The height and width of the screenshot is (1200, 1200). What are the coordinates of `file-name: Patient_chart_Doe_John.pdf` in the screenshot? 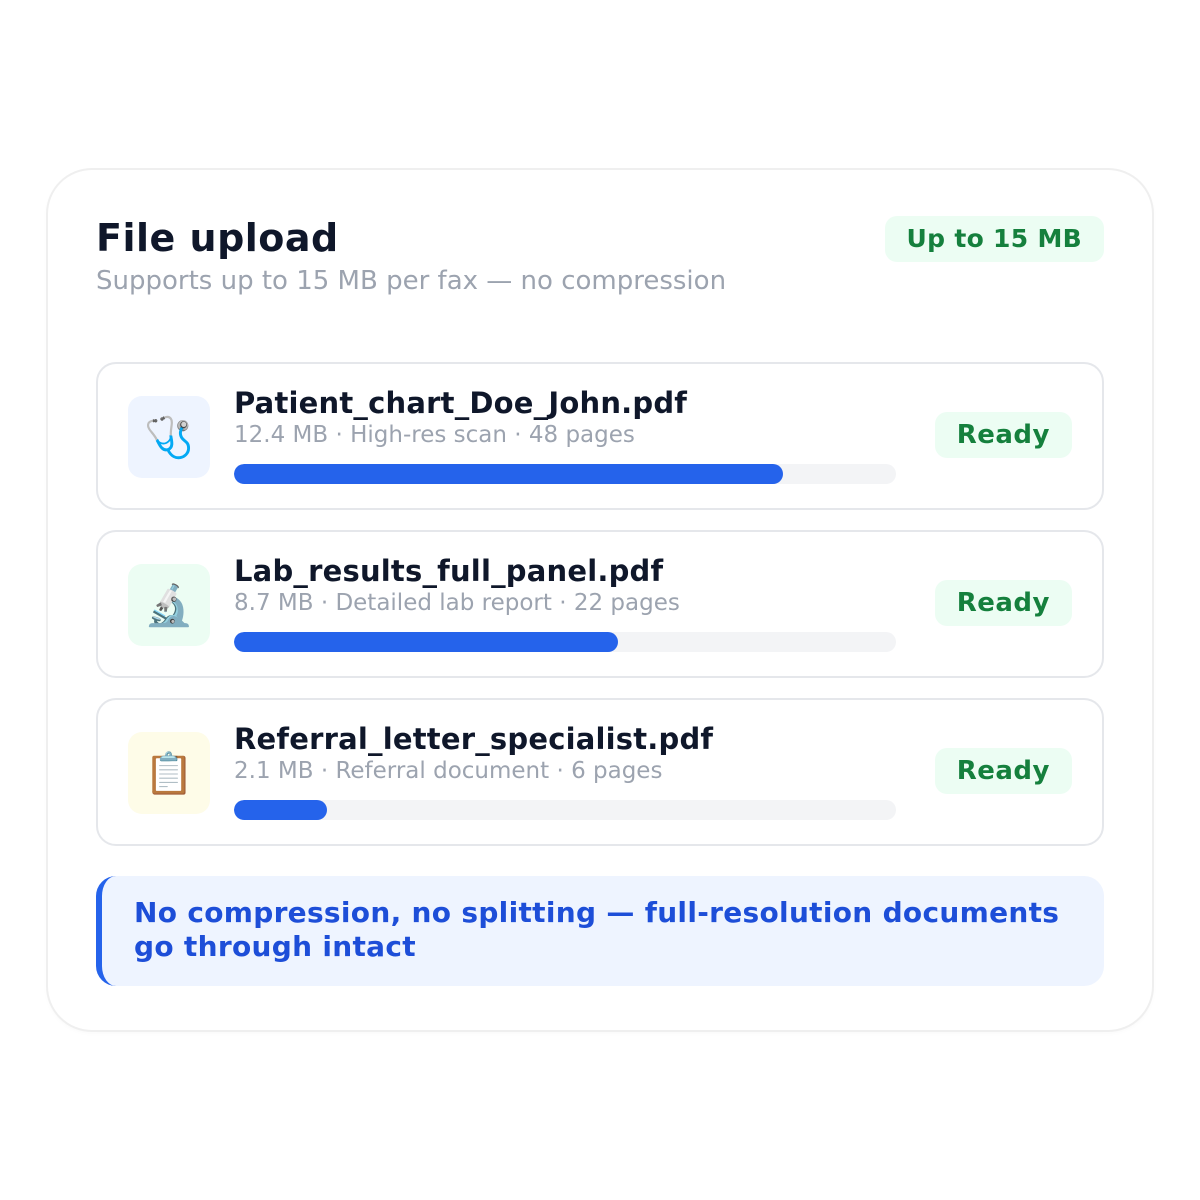 It's located at (461, 403).